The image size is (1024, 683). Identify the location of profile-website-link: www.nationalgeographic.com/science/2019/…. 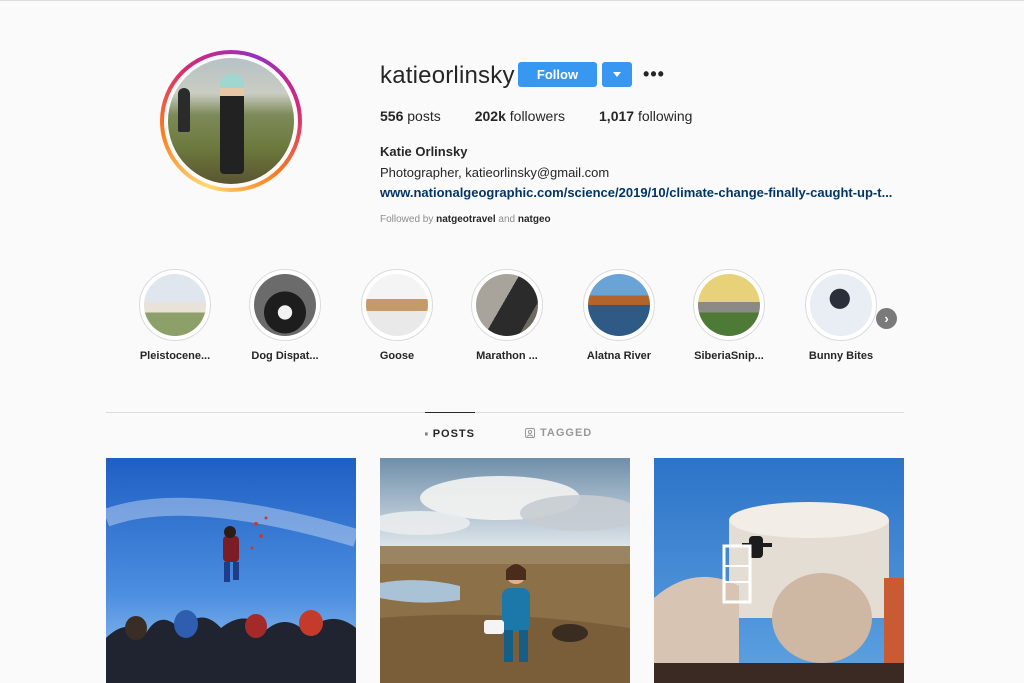
(636, 192).